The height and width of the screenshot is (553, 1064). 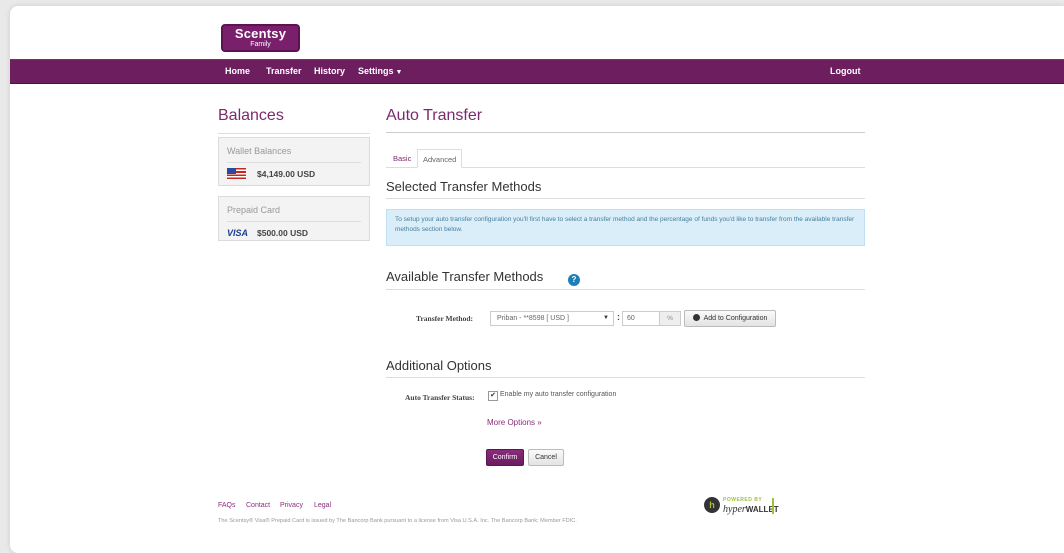 What do you see at coordinates (773, 506) in the screenshot?
I see `hyperwallet-bar` at bounding box center [773, 506].